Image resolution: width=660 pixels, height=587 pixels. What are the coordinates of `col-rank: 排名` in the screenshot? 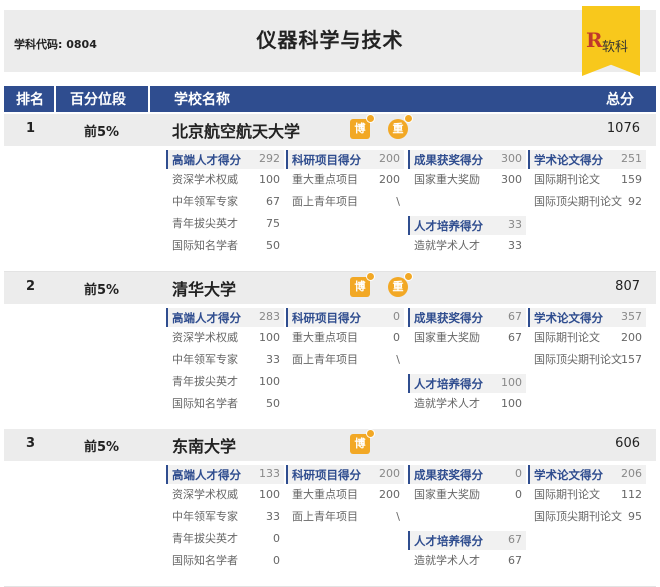 It's located at (30, 100).